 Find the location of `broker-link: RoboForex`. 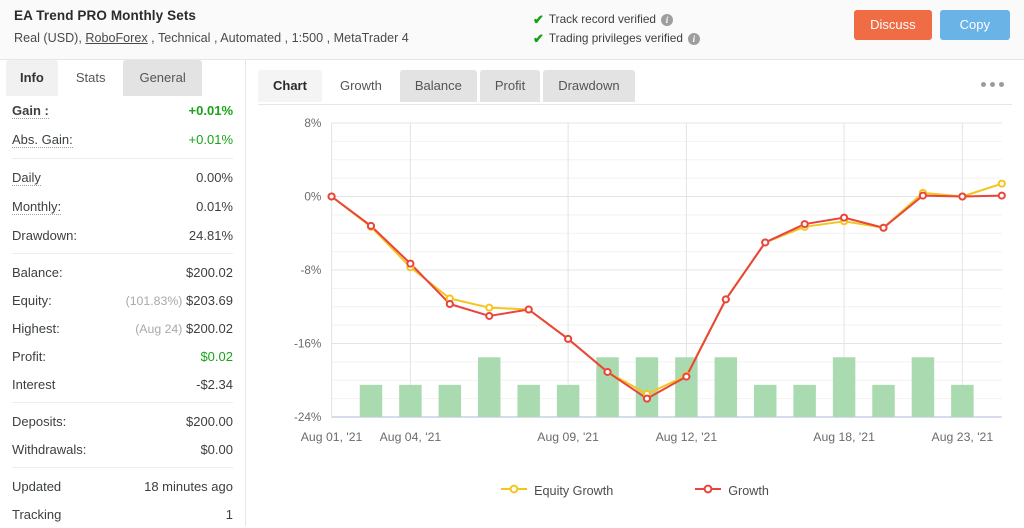

broker-link: RoboForex is located at coordinates (116, 38).